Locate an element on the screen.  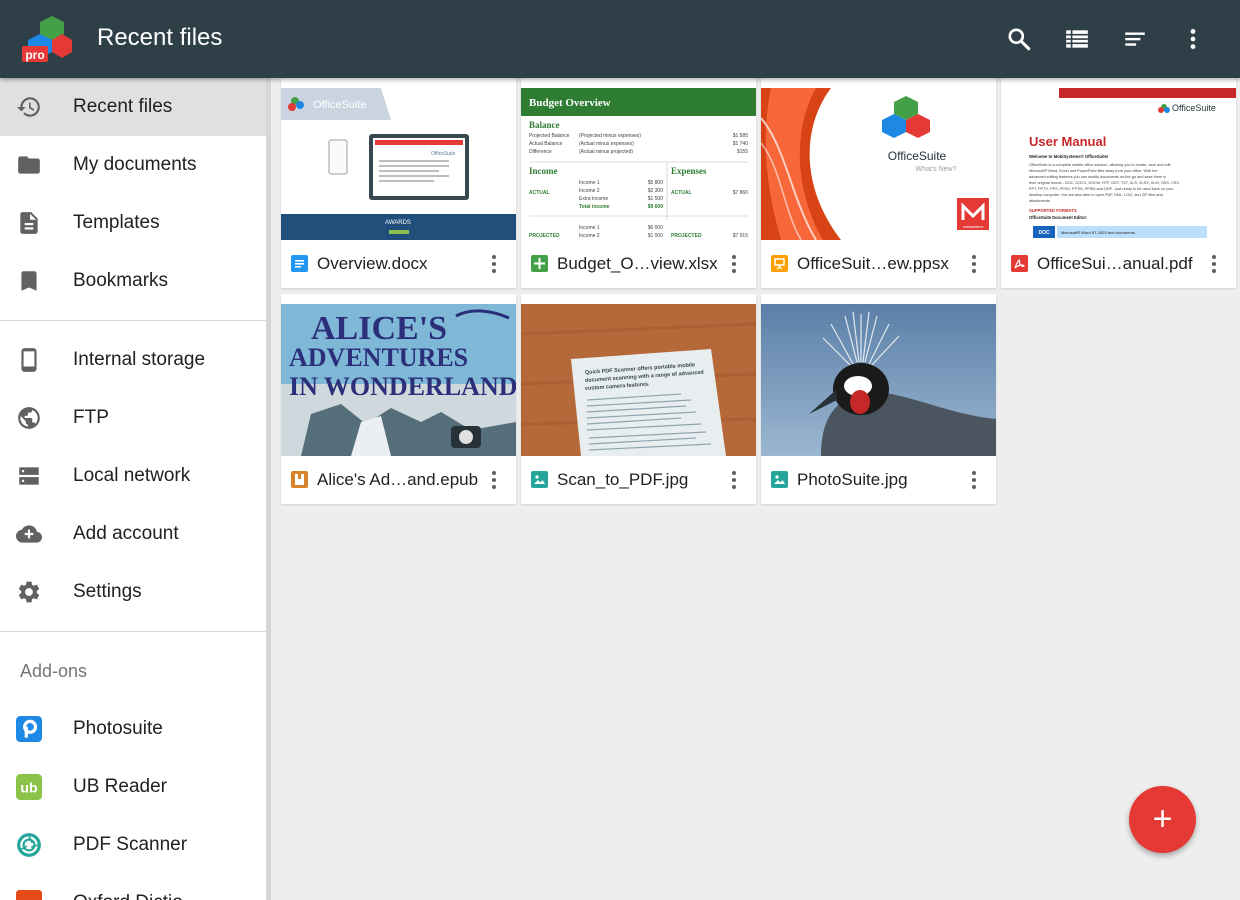
thumb-device-badge: OfficeSuite is located at coordinates (443, 154).